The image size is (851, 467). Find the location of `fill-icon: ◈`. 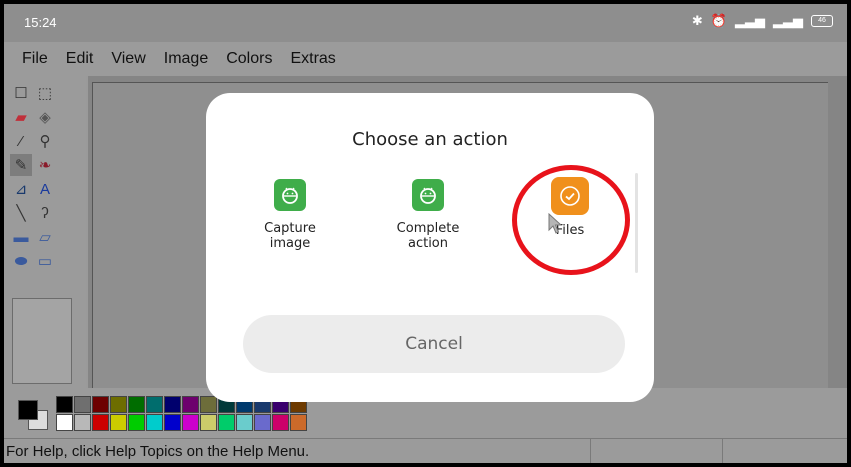

fill-icon: ◈ is located at coordinates (45, 117).